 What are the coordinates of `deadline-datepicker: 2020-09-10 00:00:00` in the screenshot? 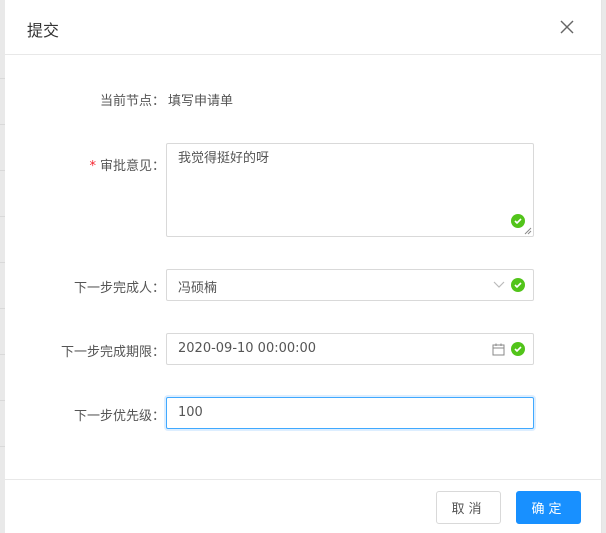 It's located at (350, 349).